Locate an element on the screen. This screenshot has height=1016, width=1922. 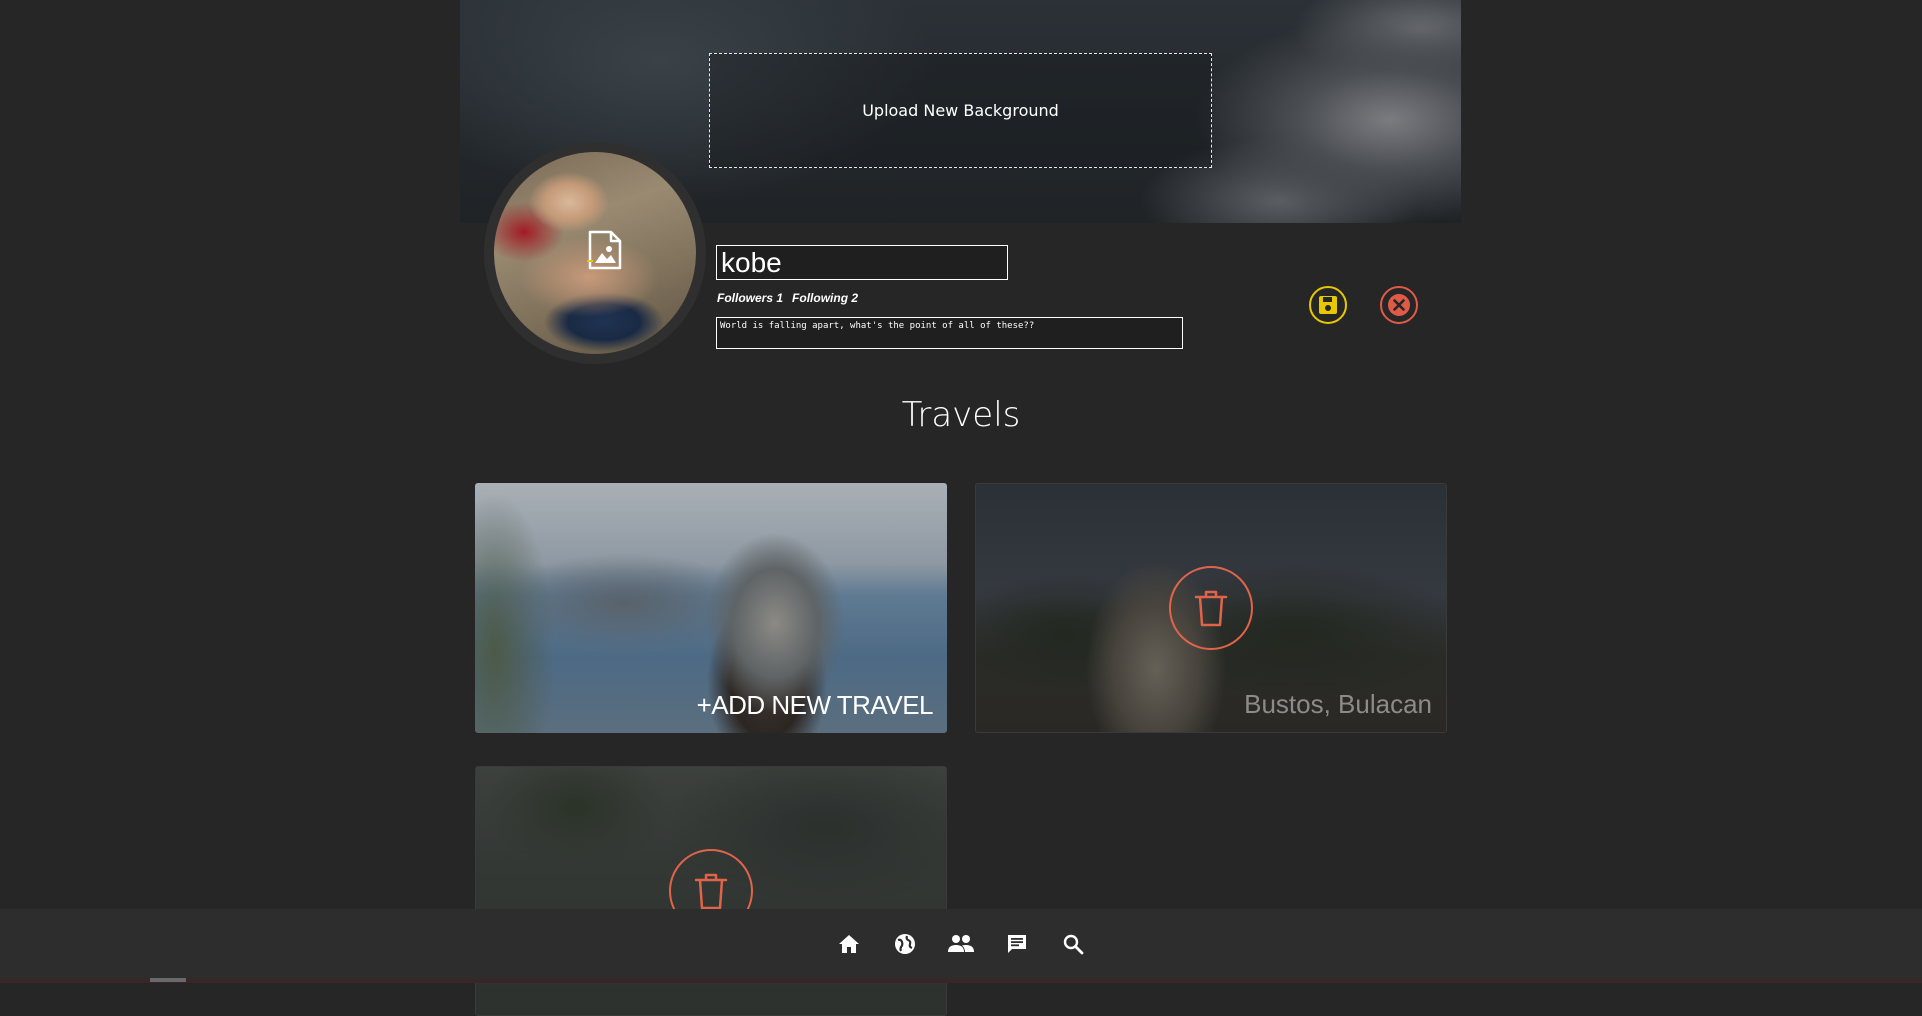
save-button is located at coordinates (1328, 305).